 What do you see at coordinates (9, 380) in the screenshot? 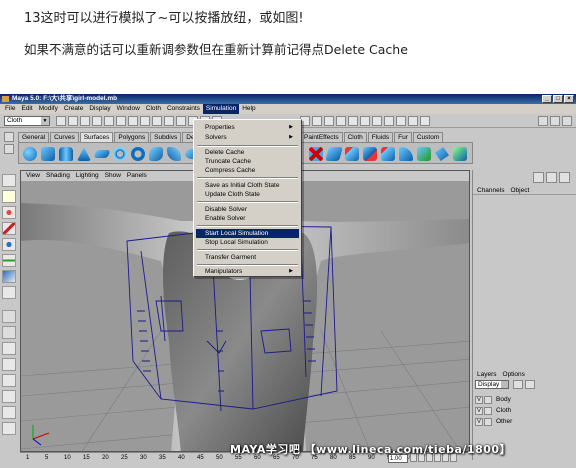
I see `layout-icon-c` at bounding box center [9, 380].